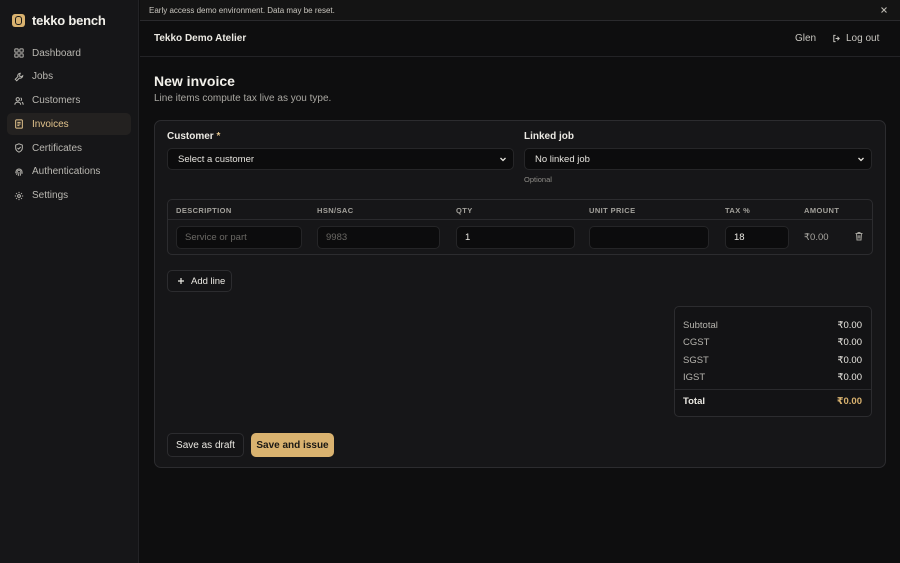 The height and width of the screenshot is (563, 900). I want to click on line-amount: ₹0.00, so click(816, 237).